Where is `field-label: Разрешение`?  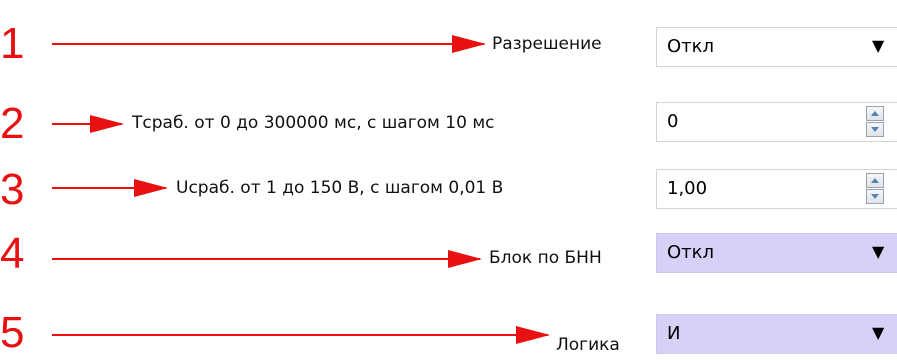 field-label: Разрешение is located at coordinates (547, 44).